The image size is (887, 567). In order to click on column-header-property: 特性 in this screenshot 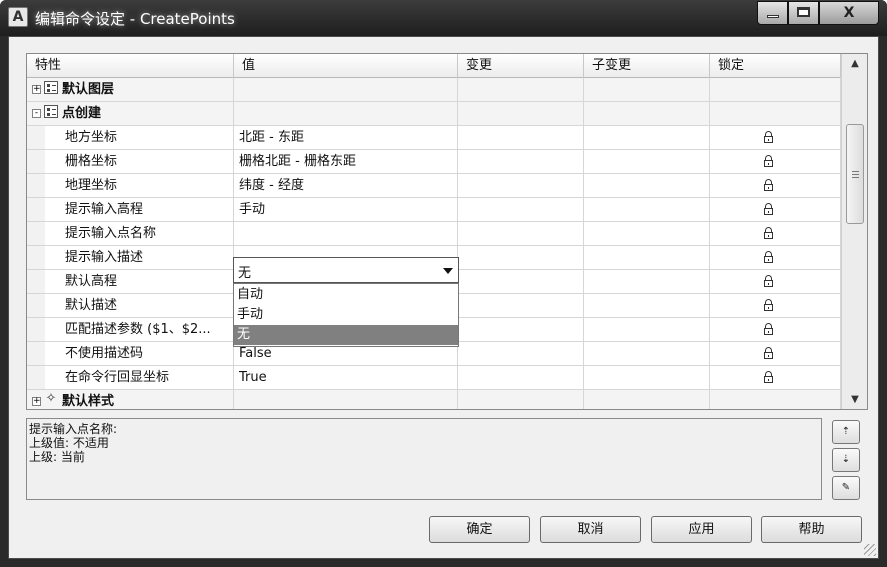, I will do `click(130, 66)`.